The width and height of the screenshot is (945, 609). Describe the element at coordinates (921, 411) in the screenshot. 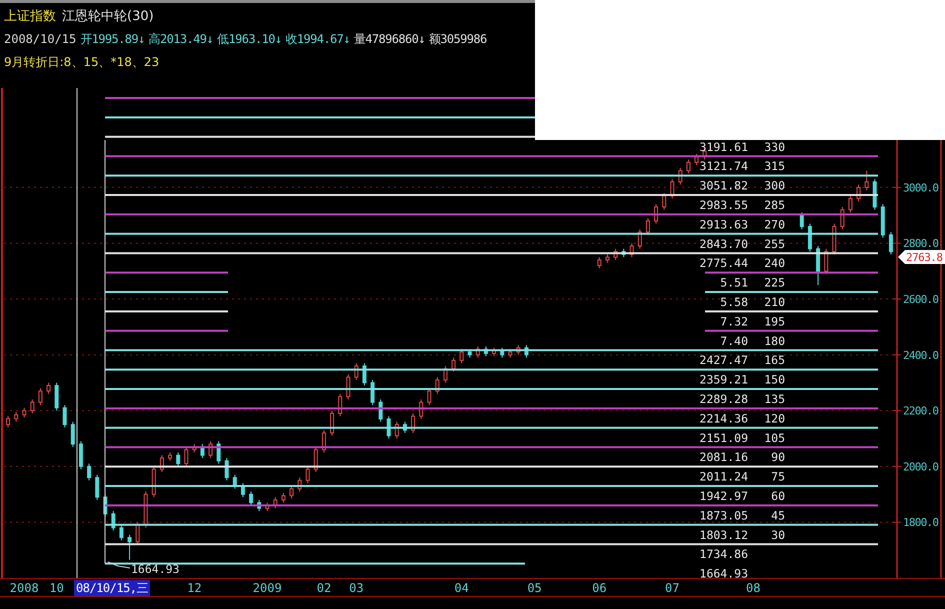

I see `axis-label: 2200.0` at that location.